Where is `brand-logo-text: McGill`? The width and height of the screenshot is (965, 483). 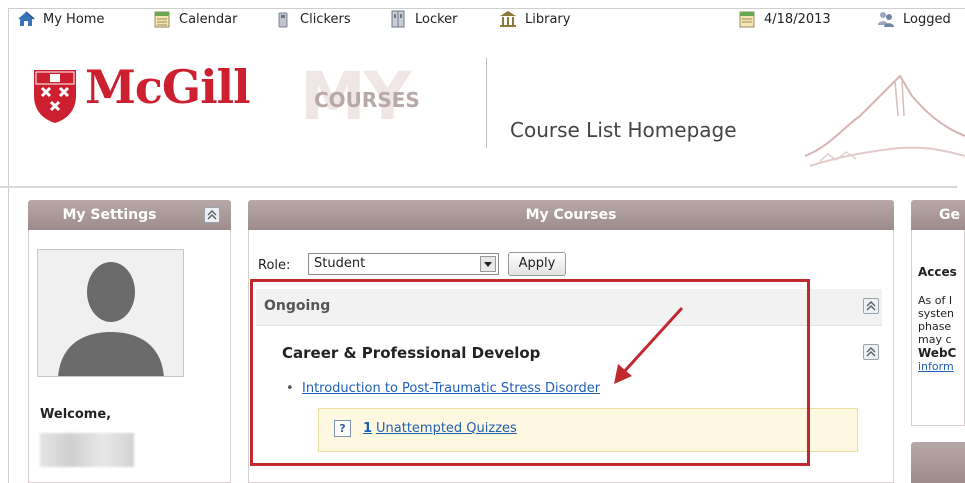
brand-logo-text: McGill is located at coordinates (168, 87).